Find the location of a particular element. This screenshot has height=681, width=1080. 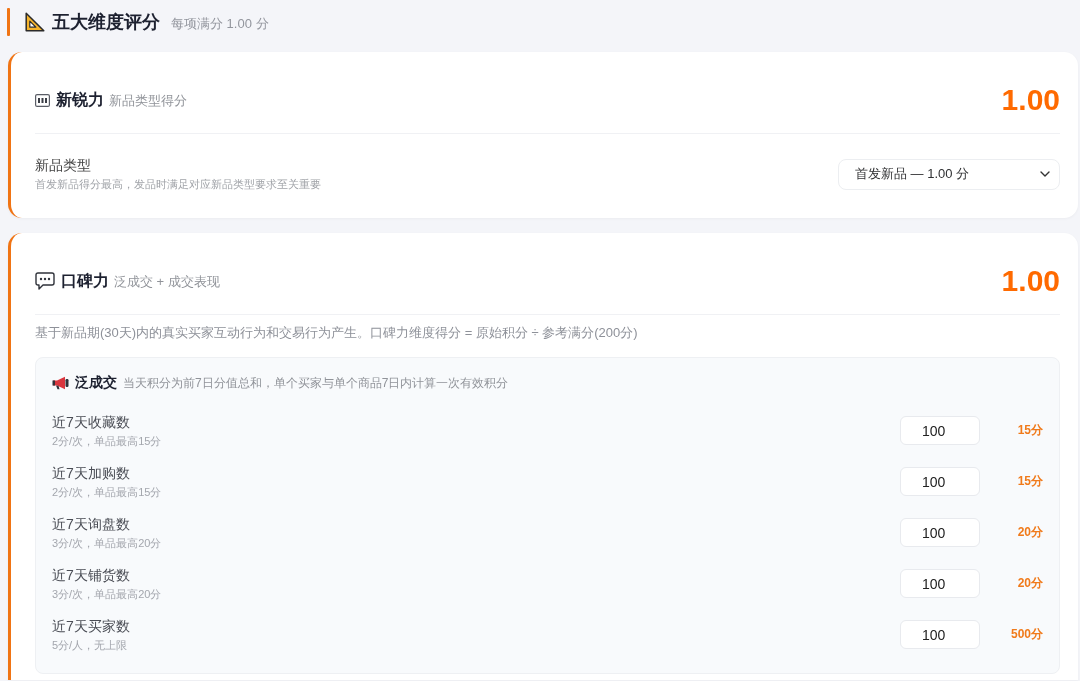

section-subtitle: 每项满分 1.00 分 is located at coordinates (220, 23).